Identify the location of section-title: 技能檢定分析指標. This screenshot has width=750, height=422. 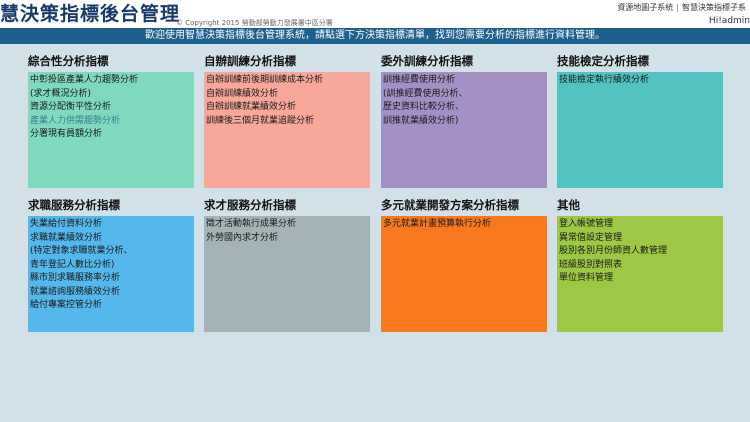
(603, 61).